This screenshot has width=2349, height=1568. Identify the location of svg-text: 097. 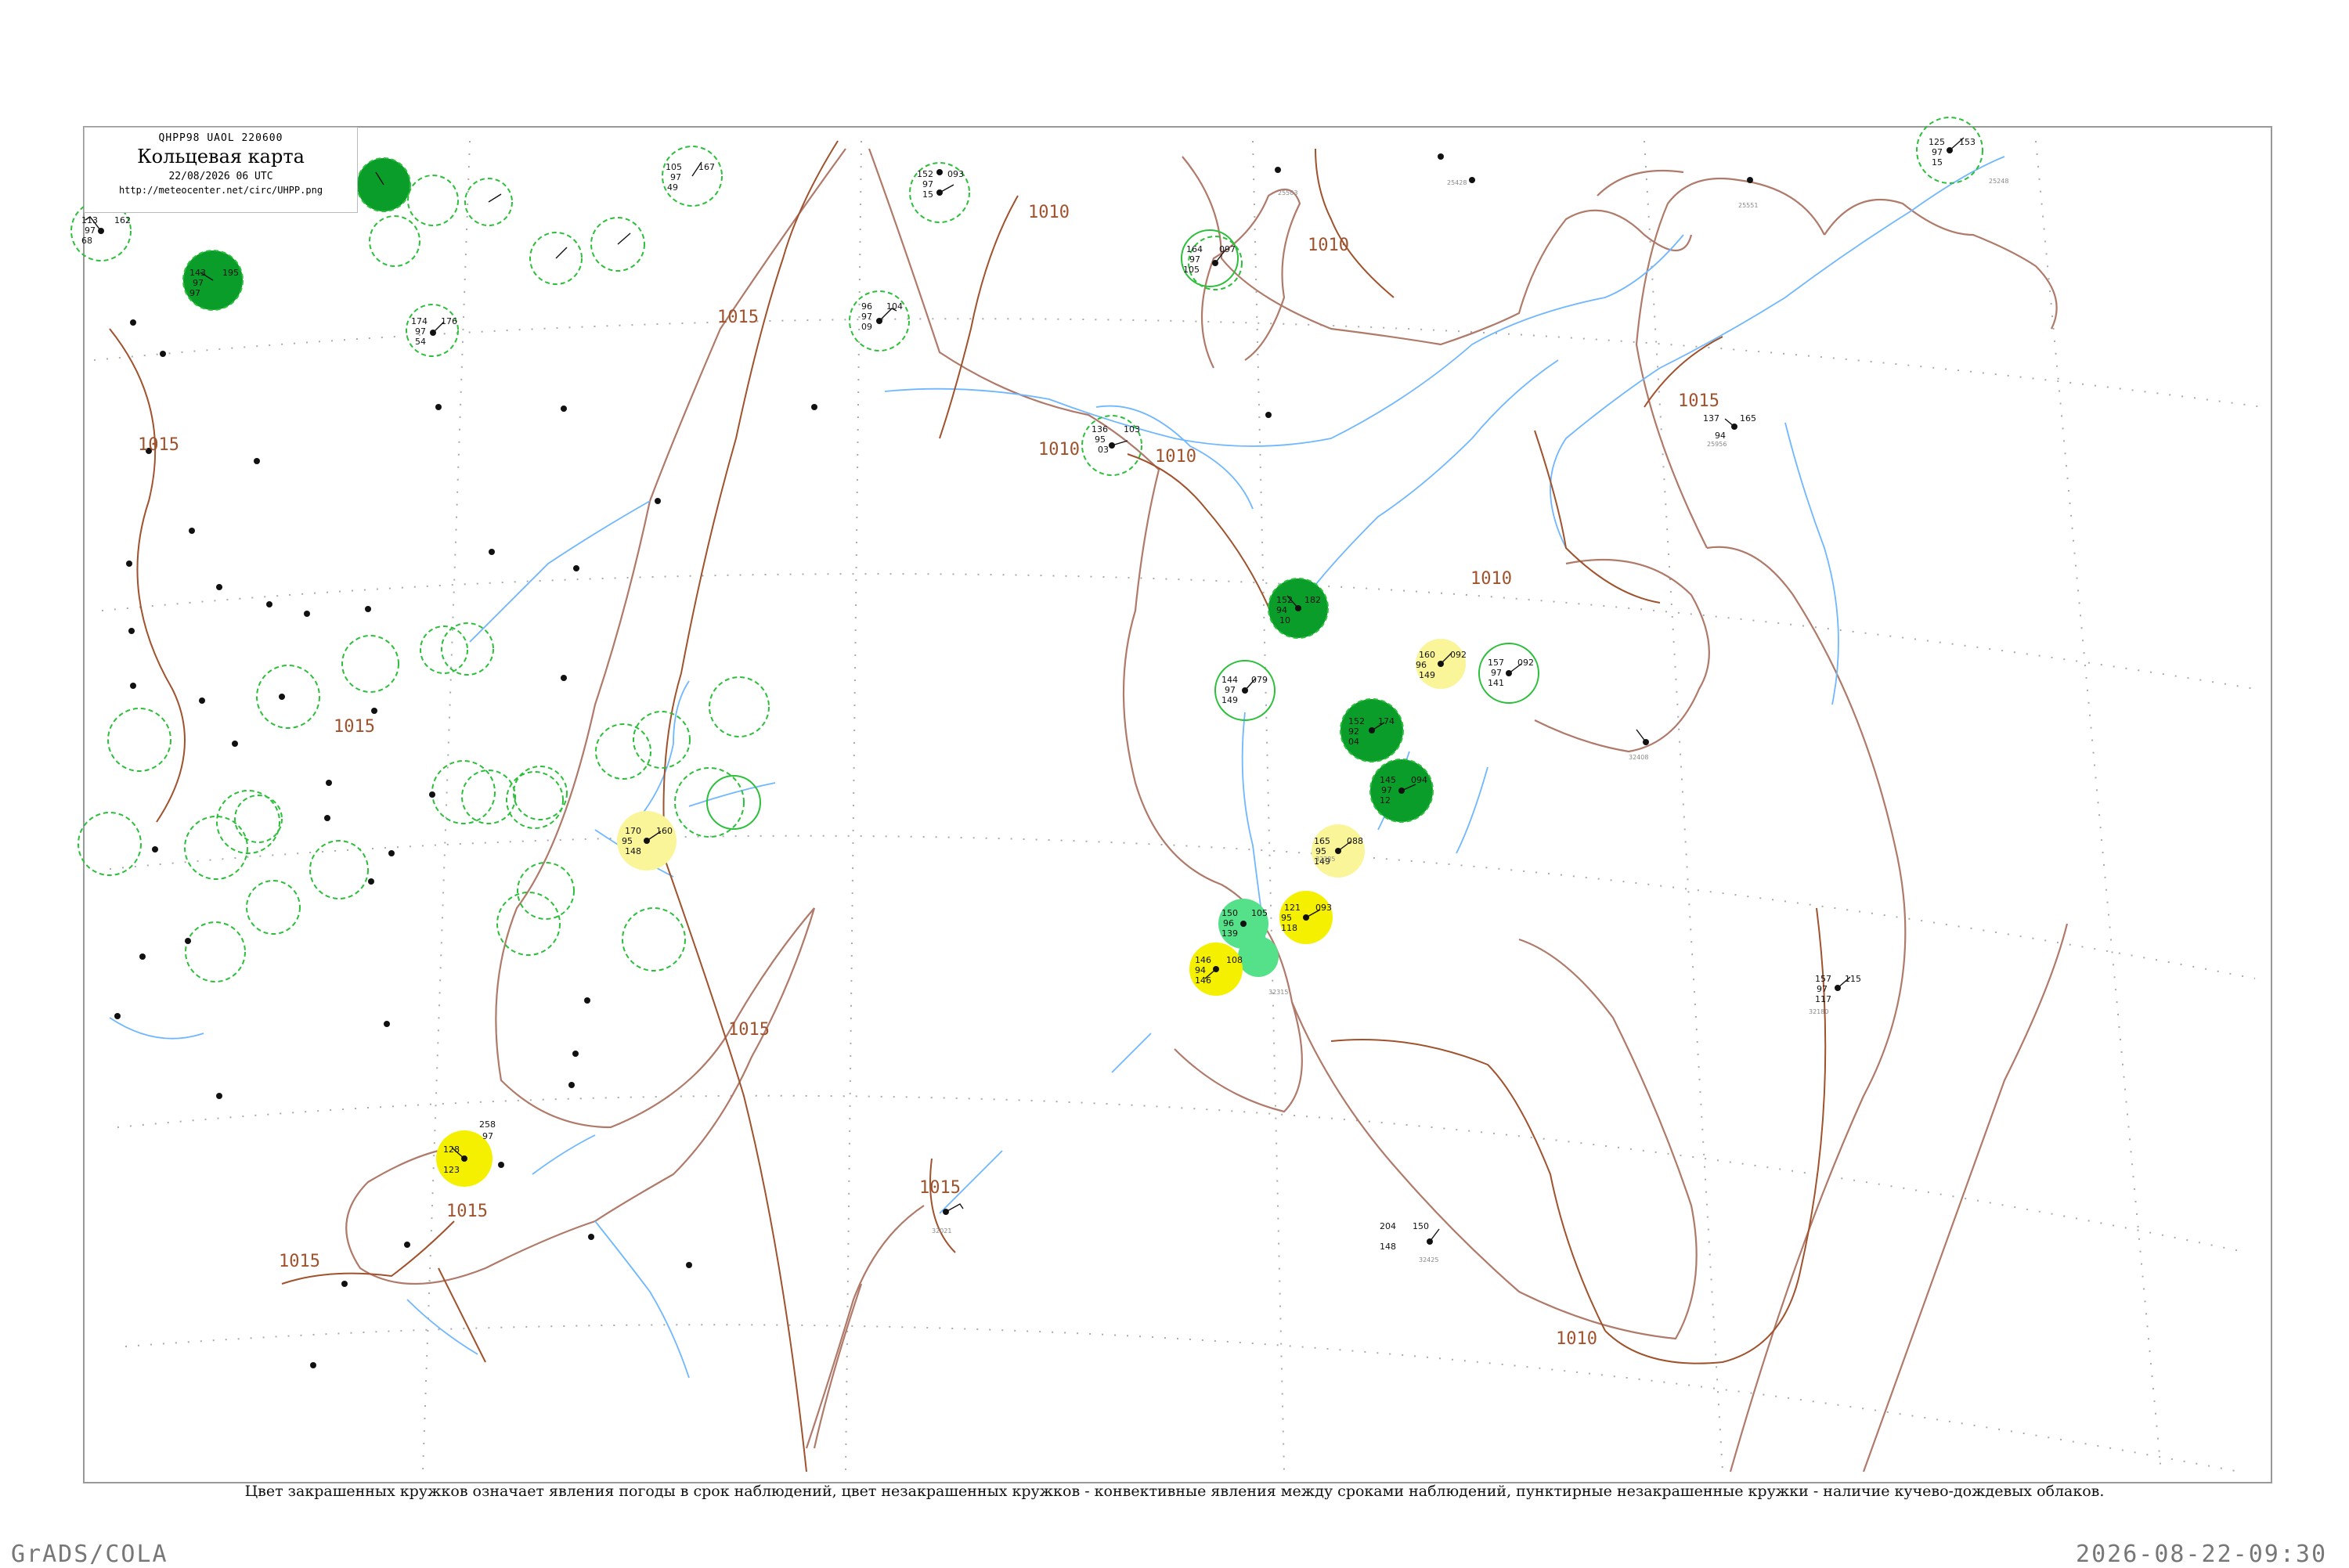
(1228, 249).